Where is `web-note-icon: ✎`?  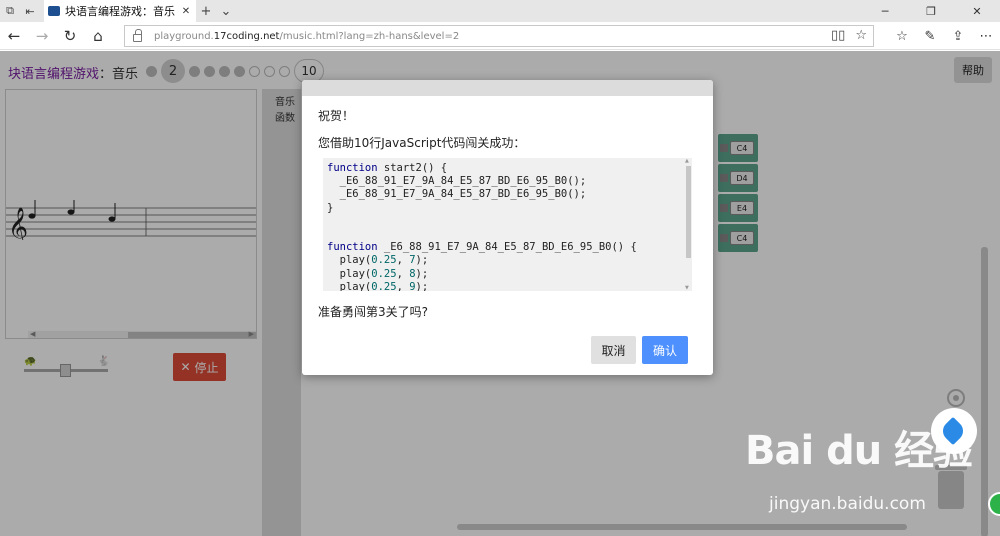
web-note-icon: ✎ is located at coordinates (930, 36).